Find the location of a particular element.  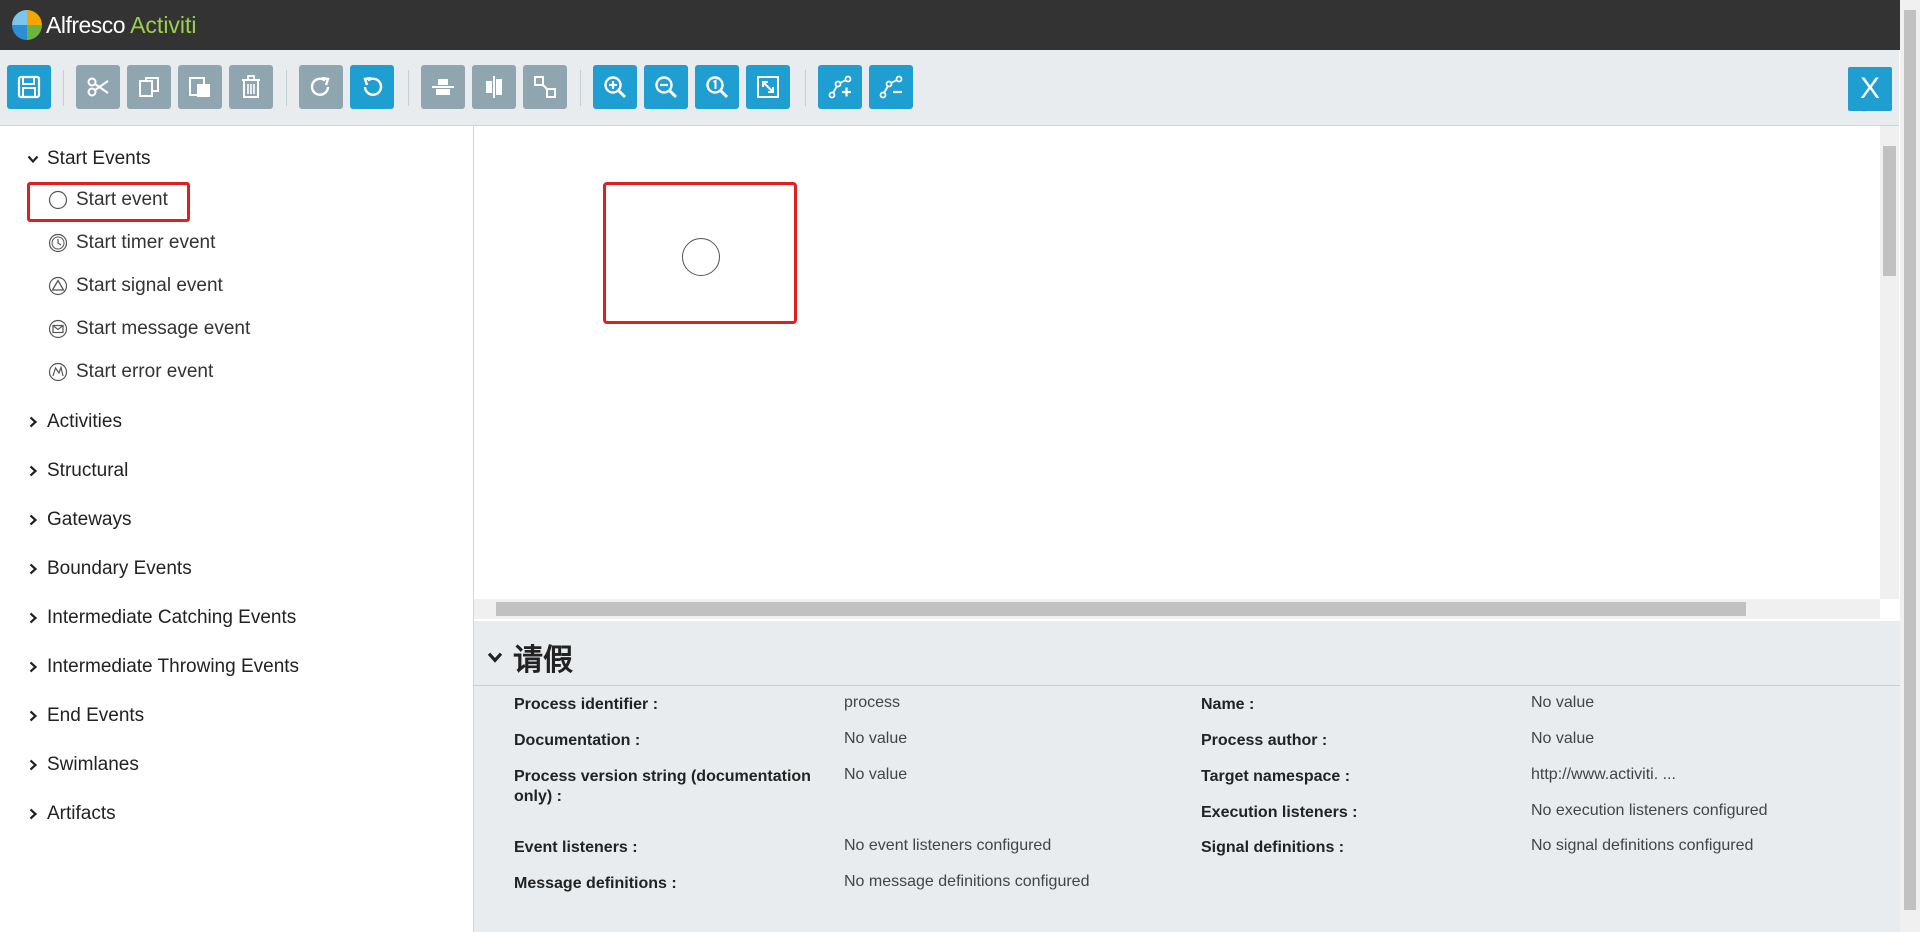

palette-group-artifacts: Artifacts is located at coordinates (71, 814).